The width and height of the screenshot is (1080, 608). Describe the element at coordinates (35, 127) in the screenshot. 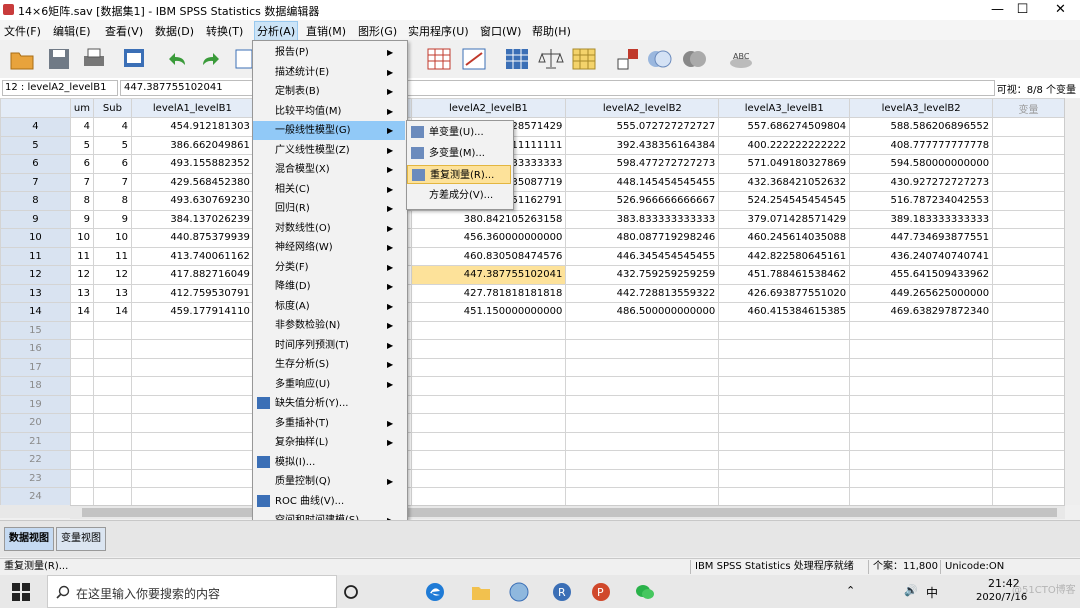

I see `row-header: 4` at that location.